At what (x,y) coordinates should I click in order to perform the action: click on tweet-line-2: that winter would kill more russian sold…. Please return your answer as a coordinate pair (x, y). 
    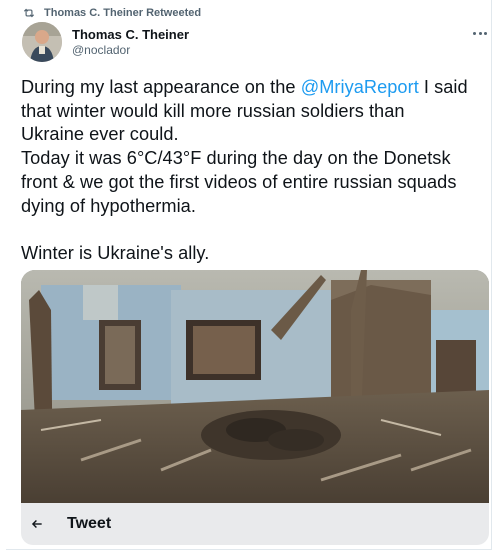
    Looking at the image, I should click on (213, 110).